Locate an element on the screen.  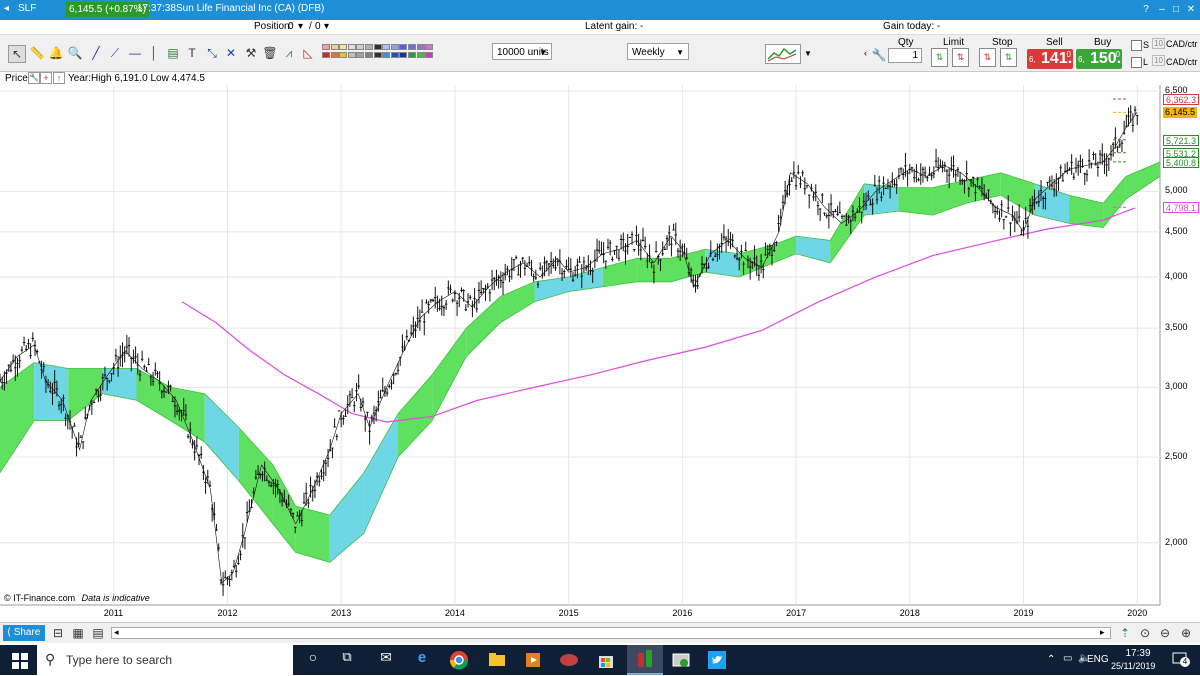
scroll-left-icon: ◂ is located at coordinates (116, 632).